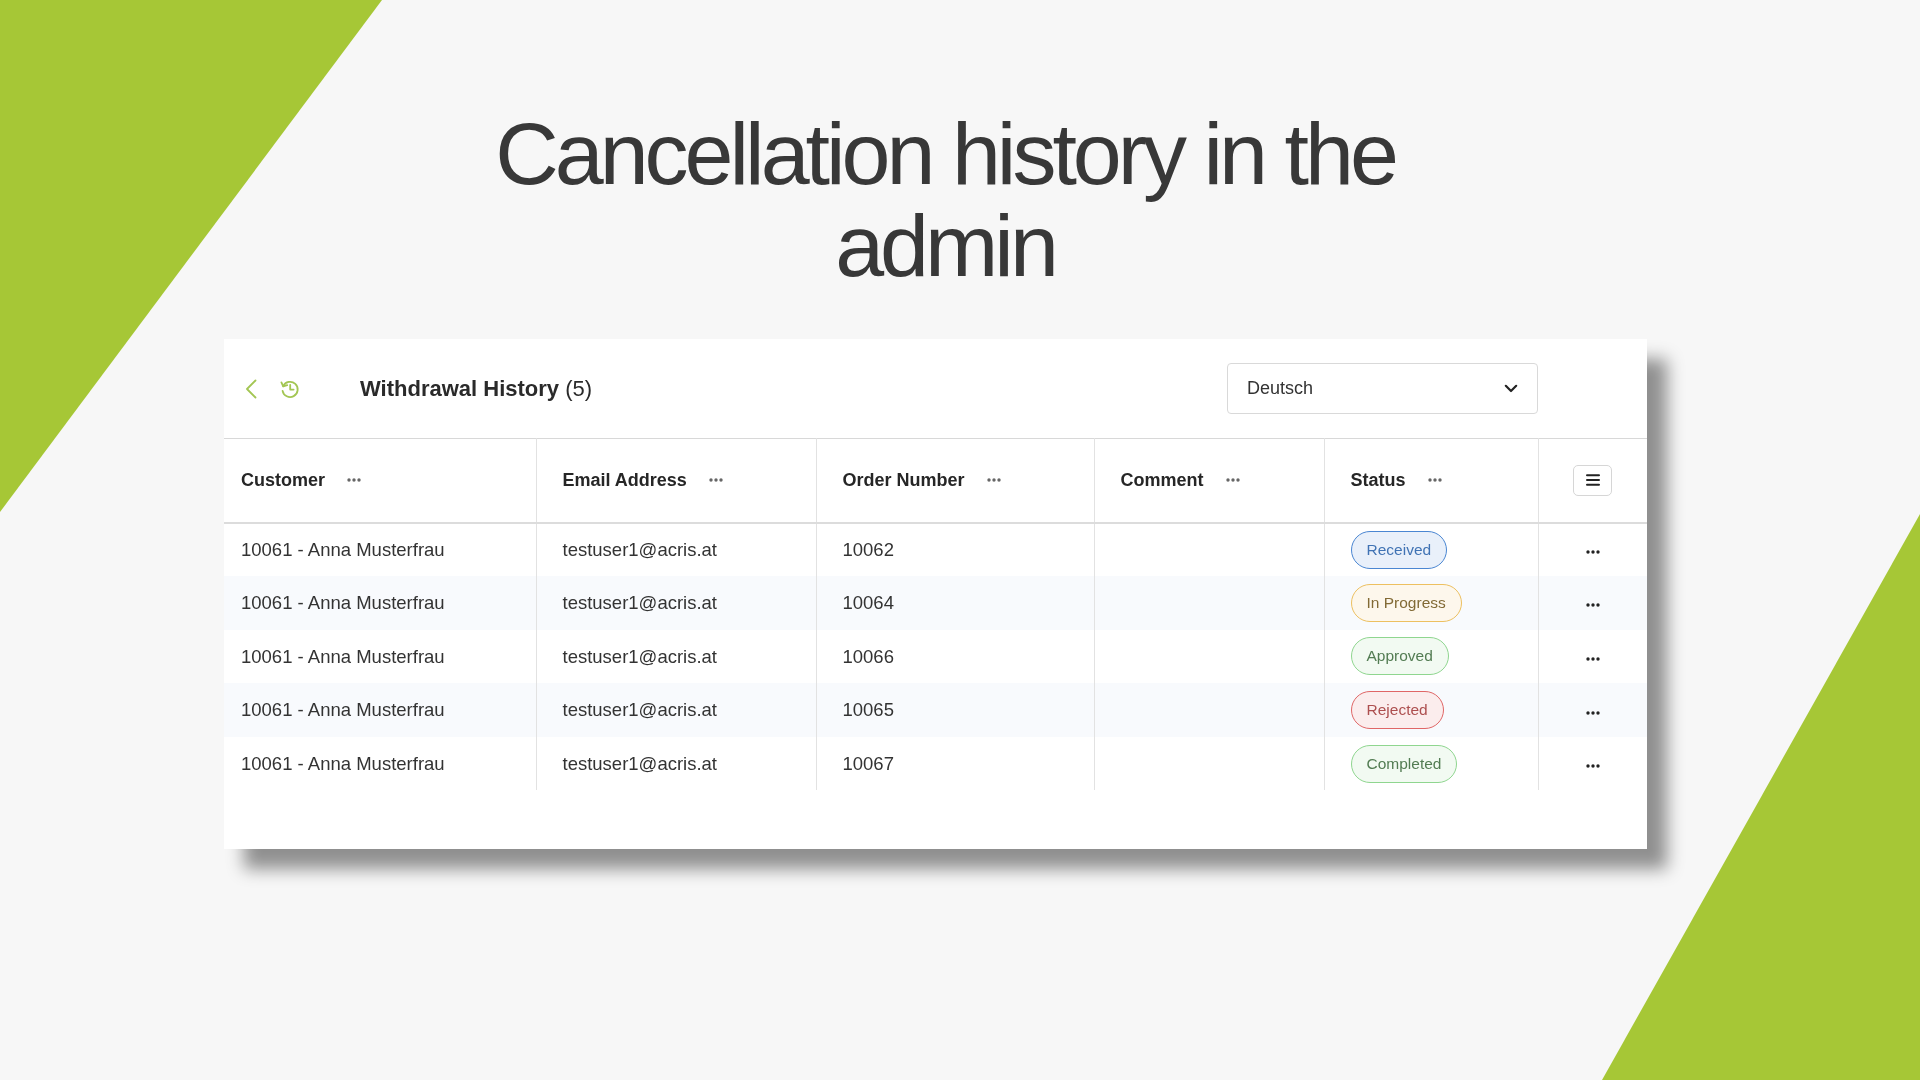 This screenshot has width=1920, height=1080. Describe the element at coordinates (903, 480) in the screenshot. I see `column-header: Order Number` at that location.